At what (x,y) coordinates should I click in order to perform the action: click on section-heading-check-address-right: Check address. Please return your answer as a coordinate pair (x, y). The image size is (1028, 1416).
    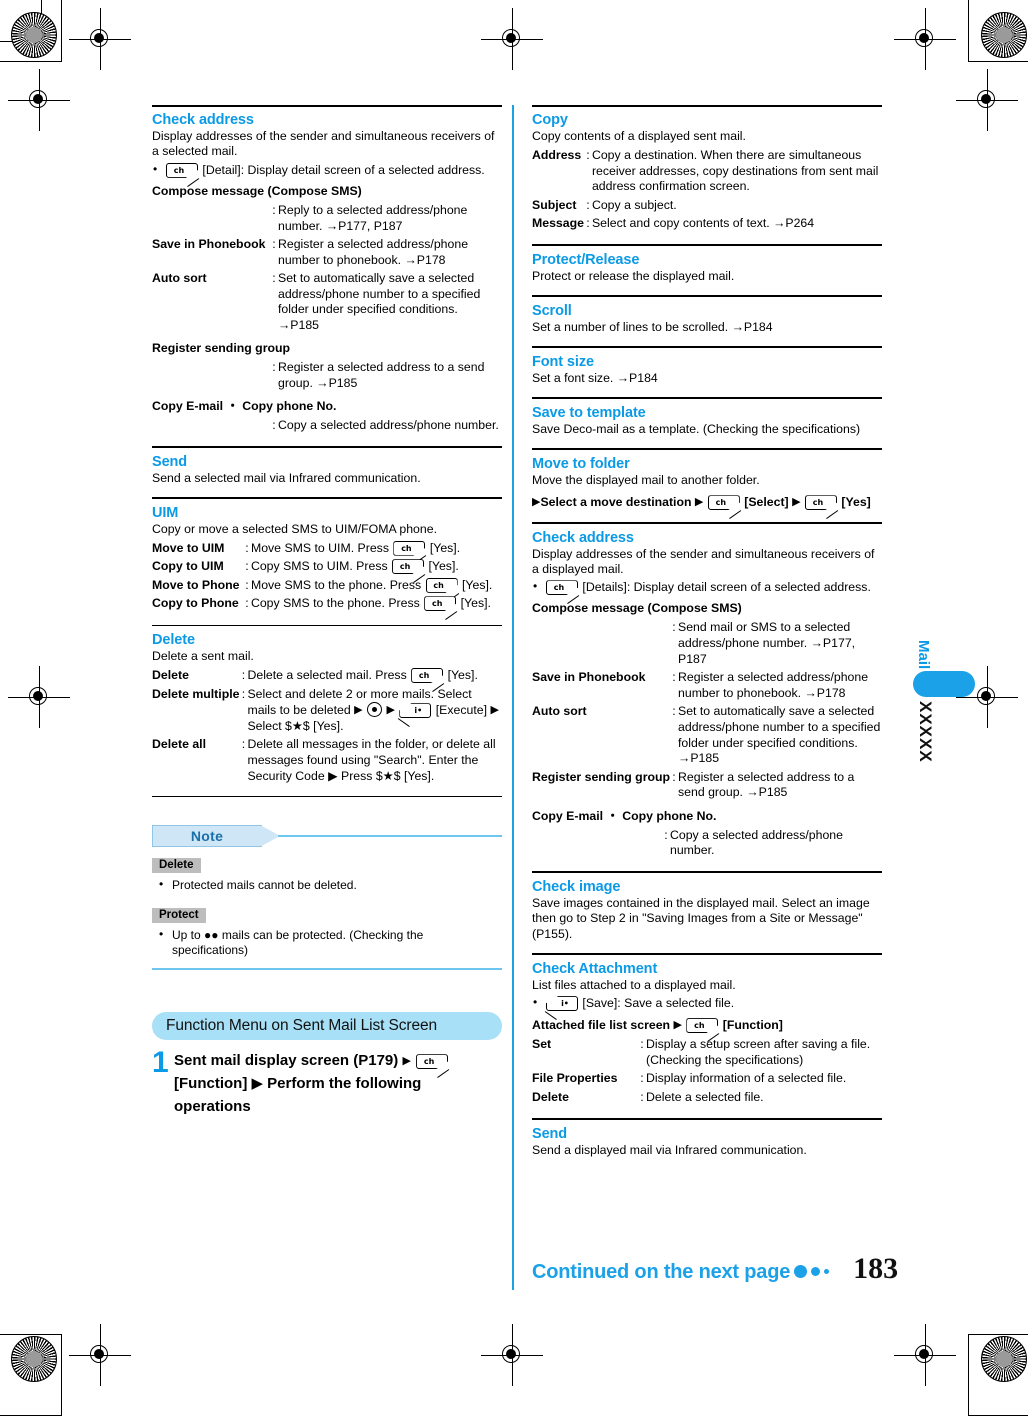
    Looking at the image, I should click on (583, 537).